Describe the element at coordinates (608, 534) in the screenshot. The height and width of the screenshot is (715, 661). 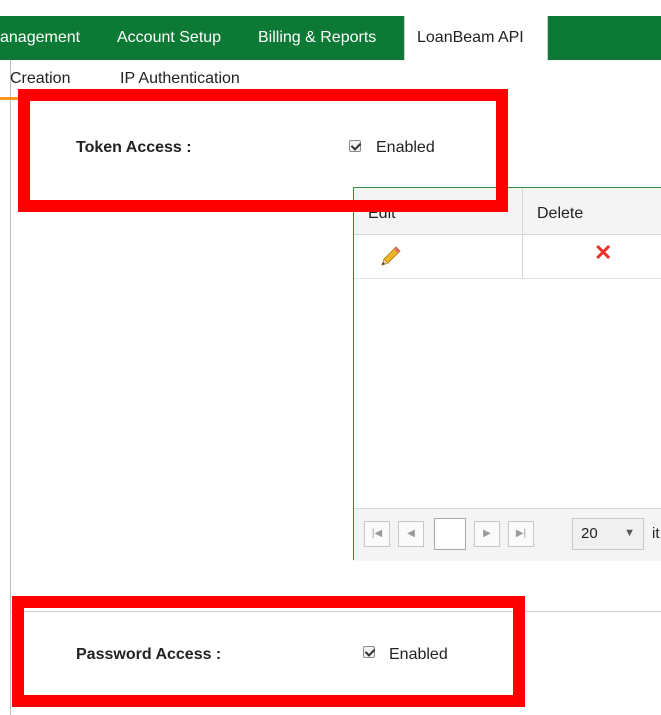
I see `page-size-select: 20 ▼` at that location.